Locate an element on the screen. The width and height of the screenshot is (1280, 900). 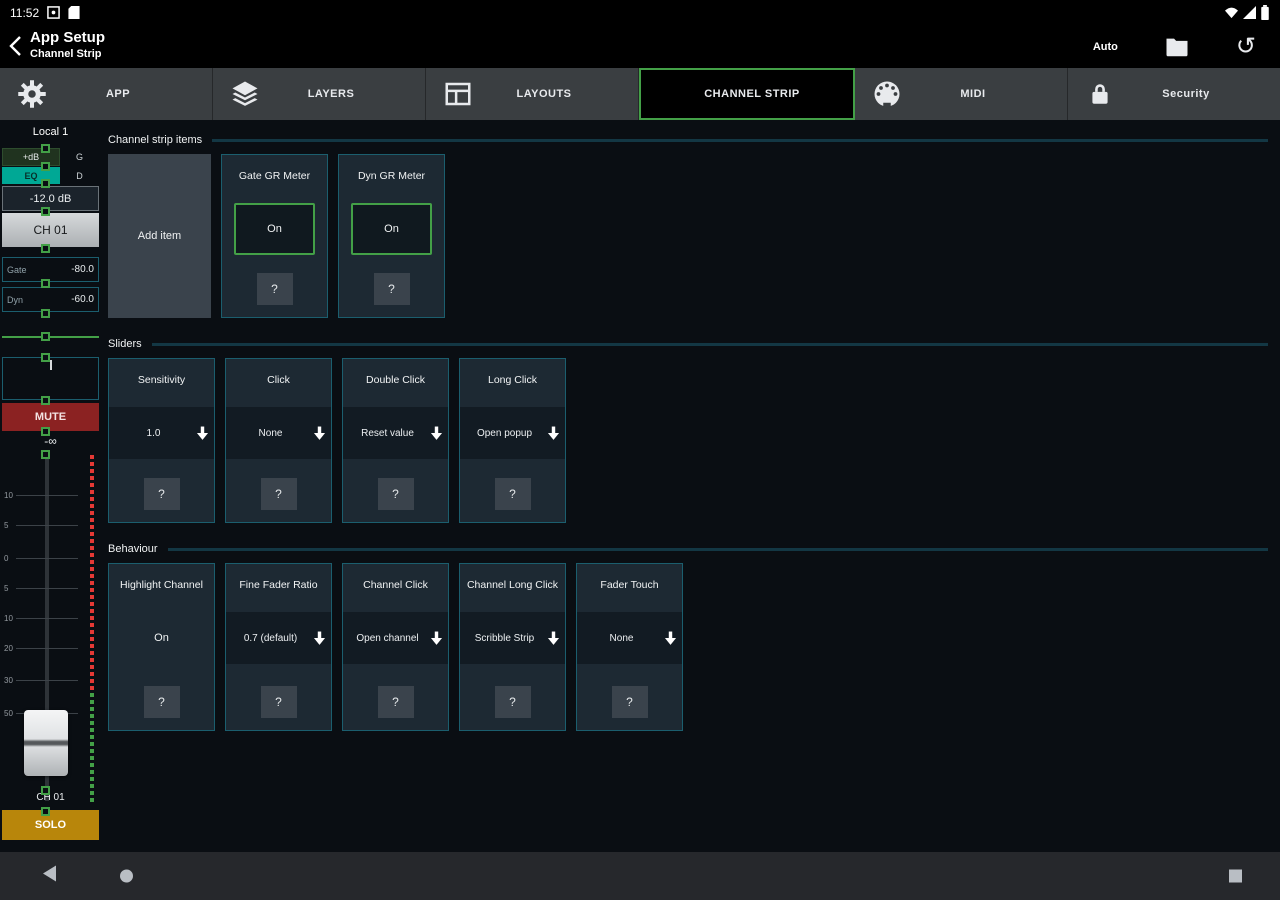
nav-back-button is located at coordinates (49, 876).